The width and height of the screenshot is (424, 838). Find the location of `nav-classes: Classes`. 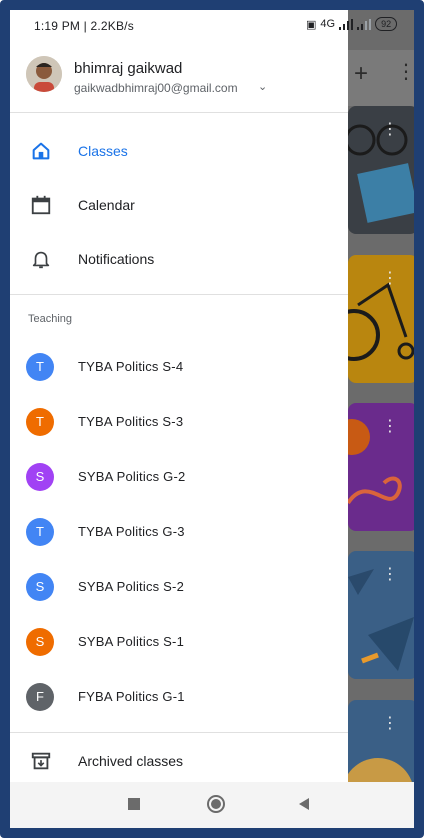

nav-classes: Classes is located at coordinates (179, 151).